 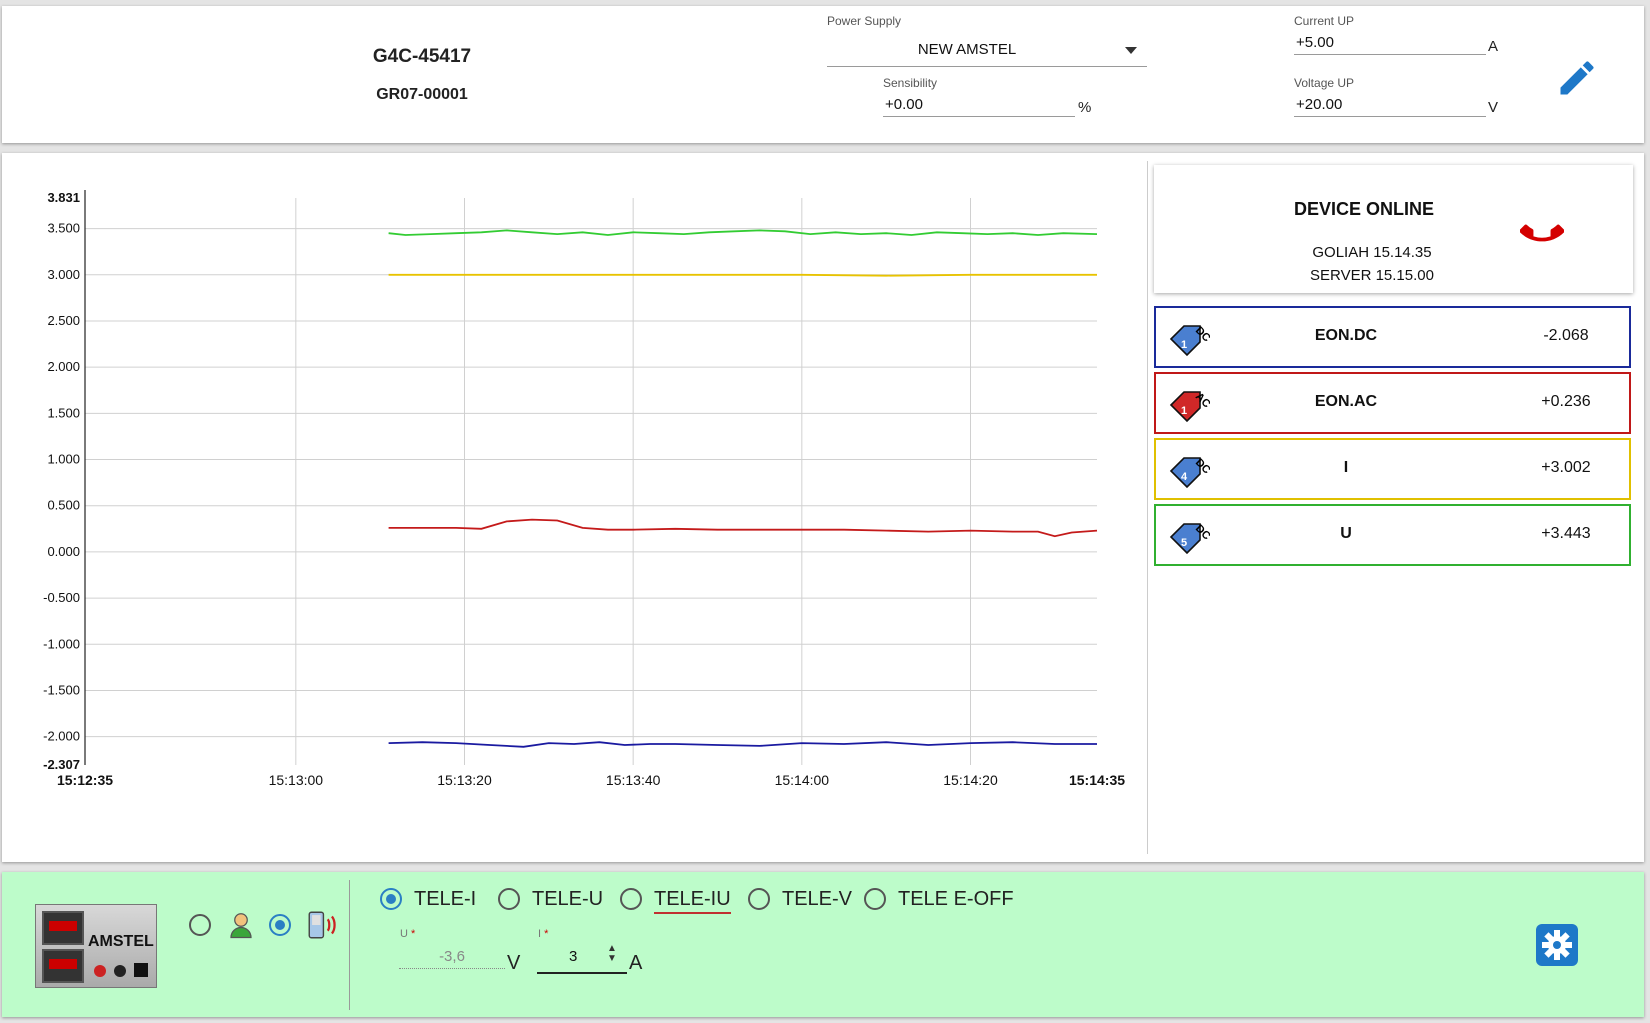 I want to click on channel-card: DC 4 I +3.002, so click(x=1392, y=469).